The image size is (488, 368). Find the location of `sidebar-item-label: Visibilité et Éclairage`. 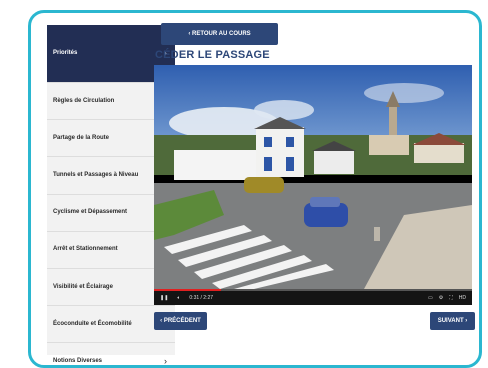

sidebar-item-label: Visibilité et Éclairage is located at coordinates (83, 286).